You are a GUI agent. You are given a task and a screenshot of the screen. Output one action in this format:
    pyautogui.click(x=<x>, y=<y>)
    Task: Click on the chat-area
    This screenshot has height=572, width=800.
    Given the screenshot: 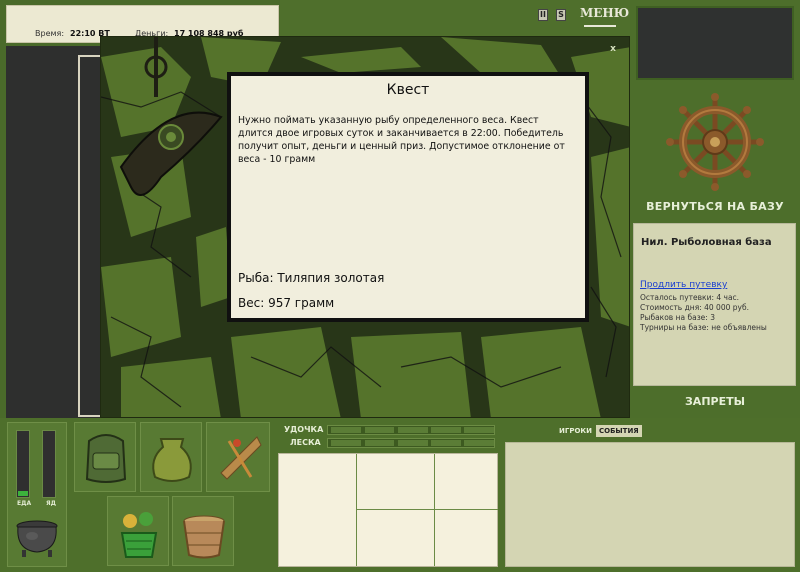 What is the action you would take?
    pyautogui.click(x=650, y=504)
    